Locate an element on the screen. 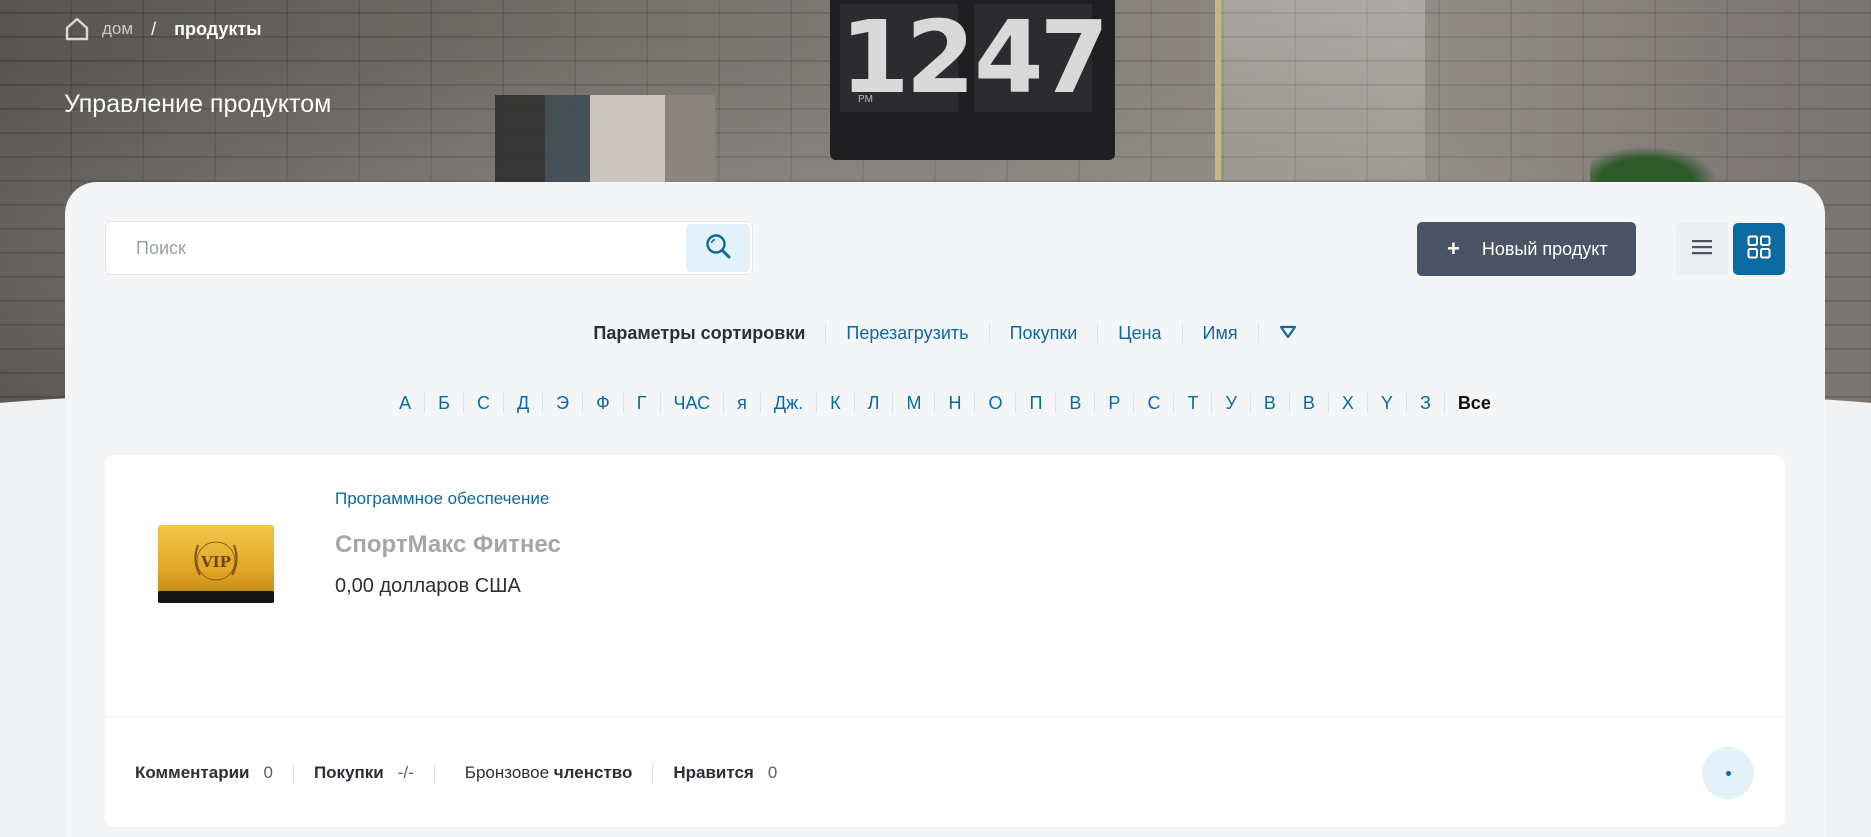 The width and height of the screenshot is (1871, 837). page-title: Управление продуктом is located at coordinates (198, 104).